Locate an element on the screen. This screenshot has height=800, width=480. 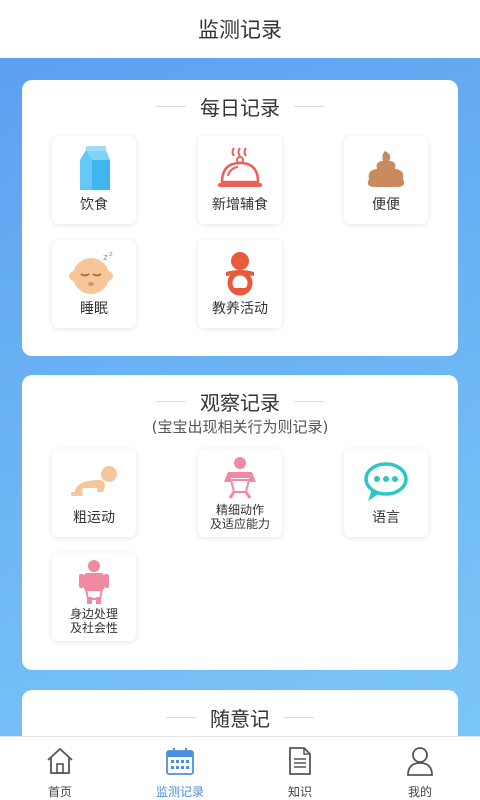
observation-record-title: 观察记录 is located at coordinates (240, 401).